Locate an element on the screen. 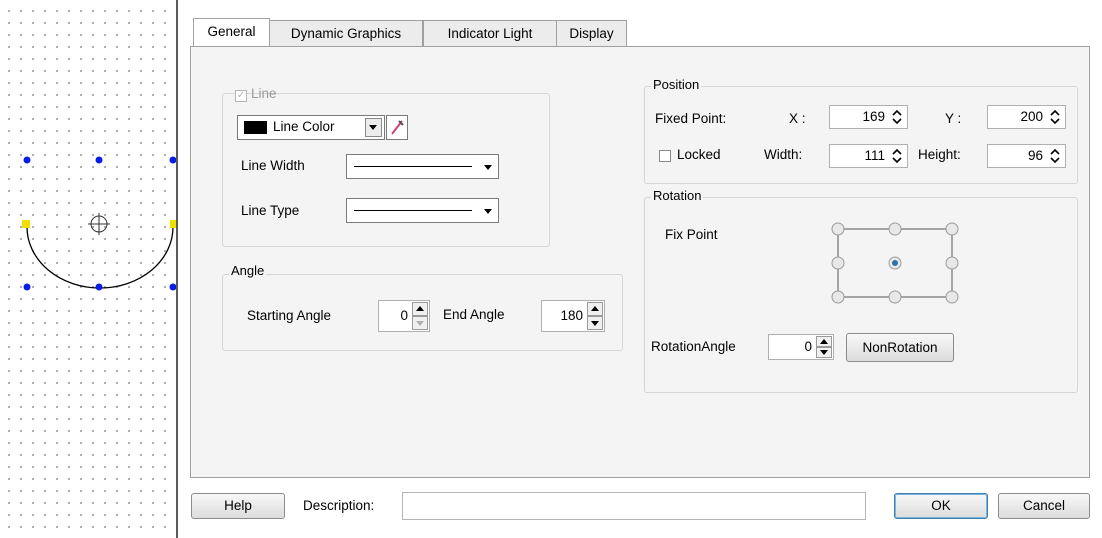 This screenshot has height=538, width=1102. line-type-select is located at coordinates (422, 210).